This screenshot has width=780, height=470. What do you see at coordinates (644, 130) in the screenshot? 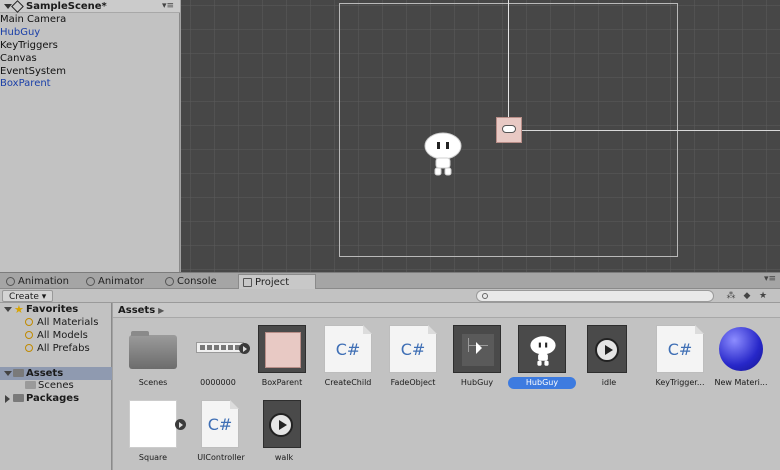
I see `gizmo-horizontal-line` at bounding box center [644, 130].